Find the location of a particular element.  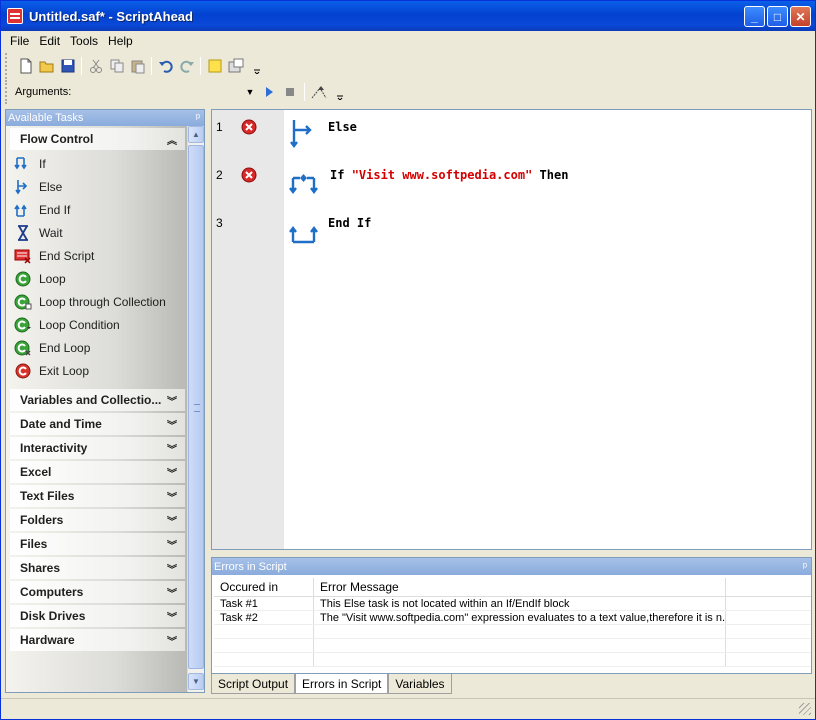

group-shares: Shares ︾ is located at coordinates (97, 568).